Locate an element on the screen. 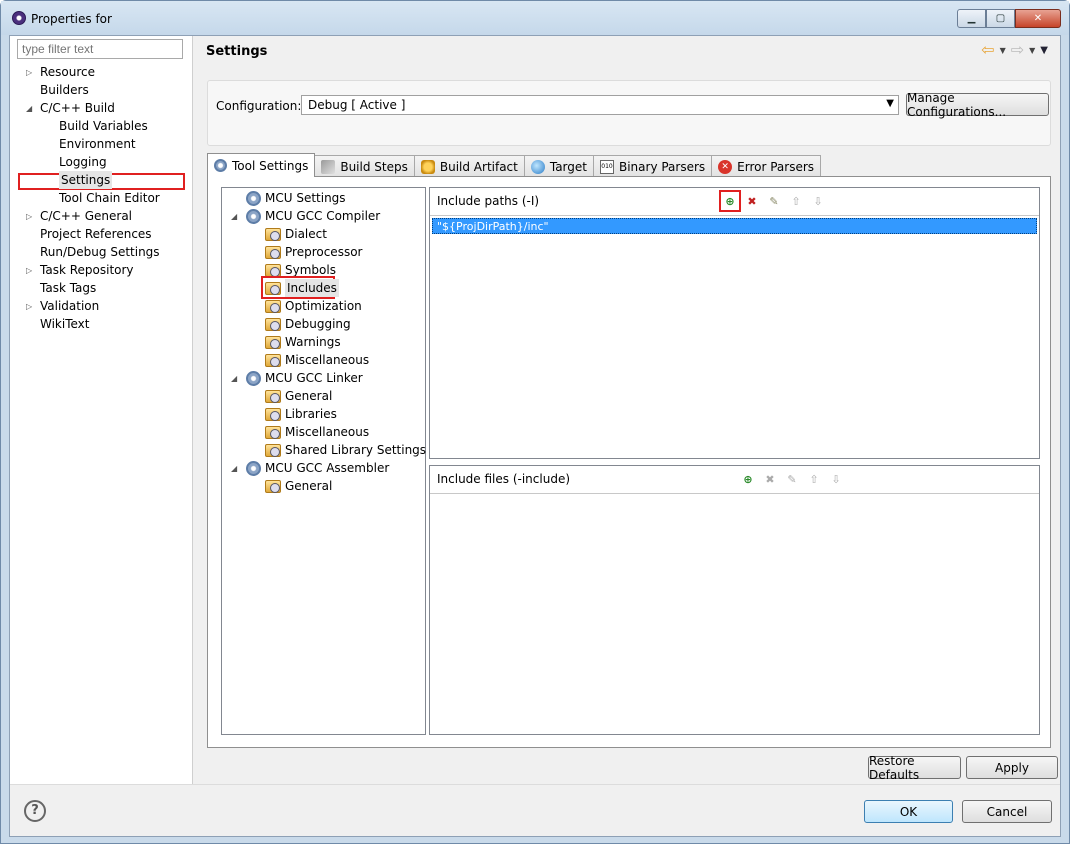 This screenshot has height=844, width=1070. include-files-toolbar: ⊕ ✖ ✎ ⇧ ⇩ is located at coordinates (792, 479).